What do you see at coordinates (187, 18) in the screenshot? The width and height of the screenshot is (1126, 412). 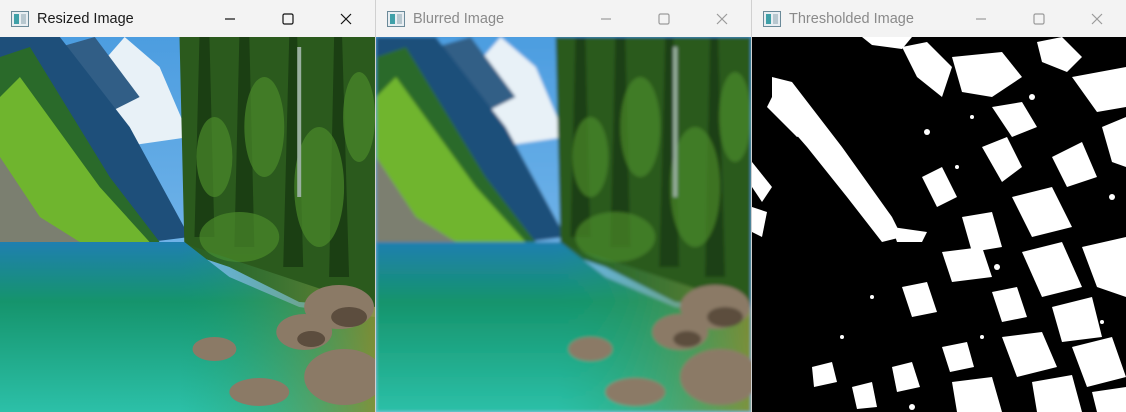 I see `window-titlebar: Resized Image` at bounding box center [187, 18].